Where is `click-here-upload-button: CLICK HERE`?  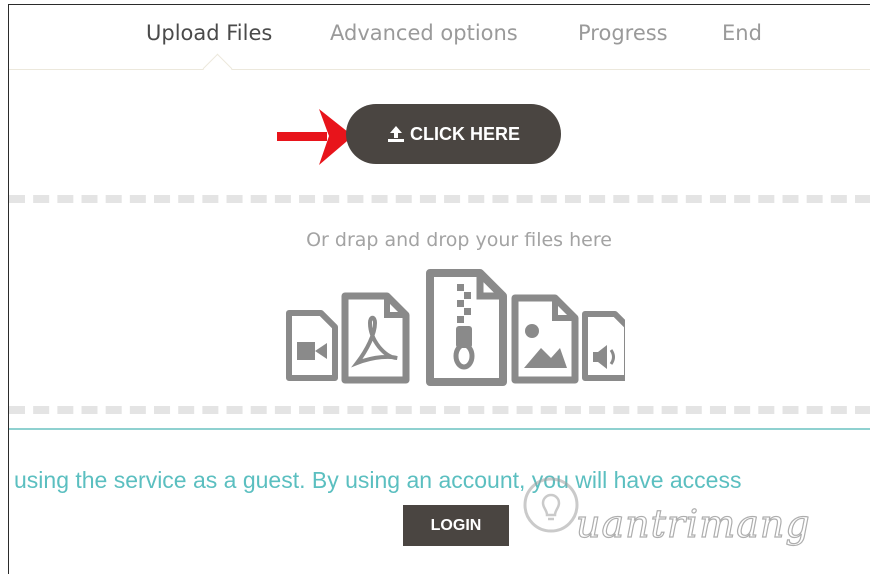 click-here-upload-button: CLICK HERE is located at coordinates (453, 134).